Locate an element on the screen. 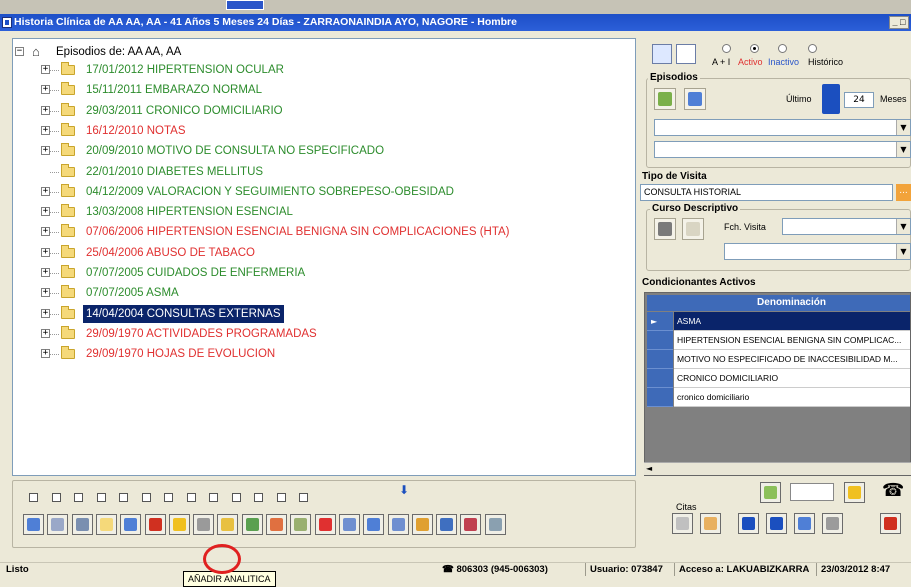  citas-edit-button is located at coordinates (832, 523).